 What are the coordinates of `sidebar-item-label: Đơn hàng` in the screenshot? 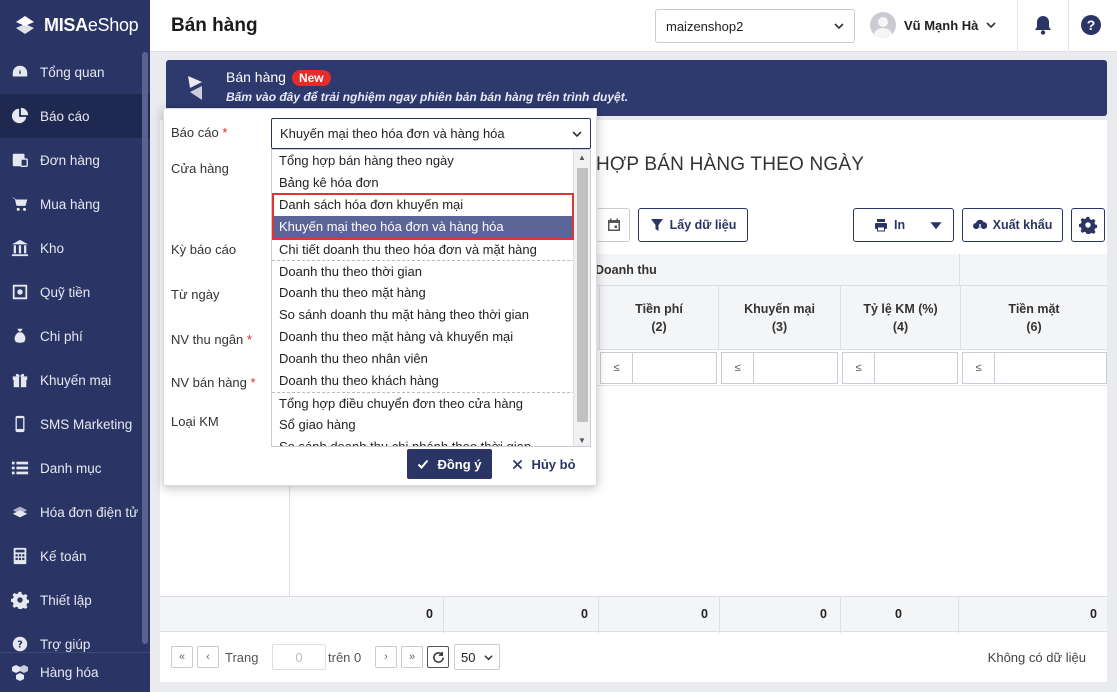 It's located at (70, 160).